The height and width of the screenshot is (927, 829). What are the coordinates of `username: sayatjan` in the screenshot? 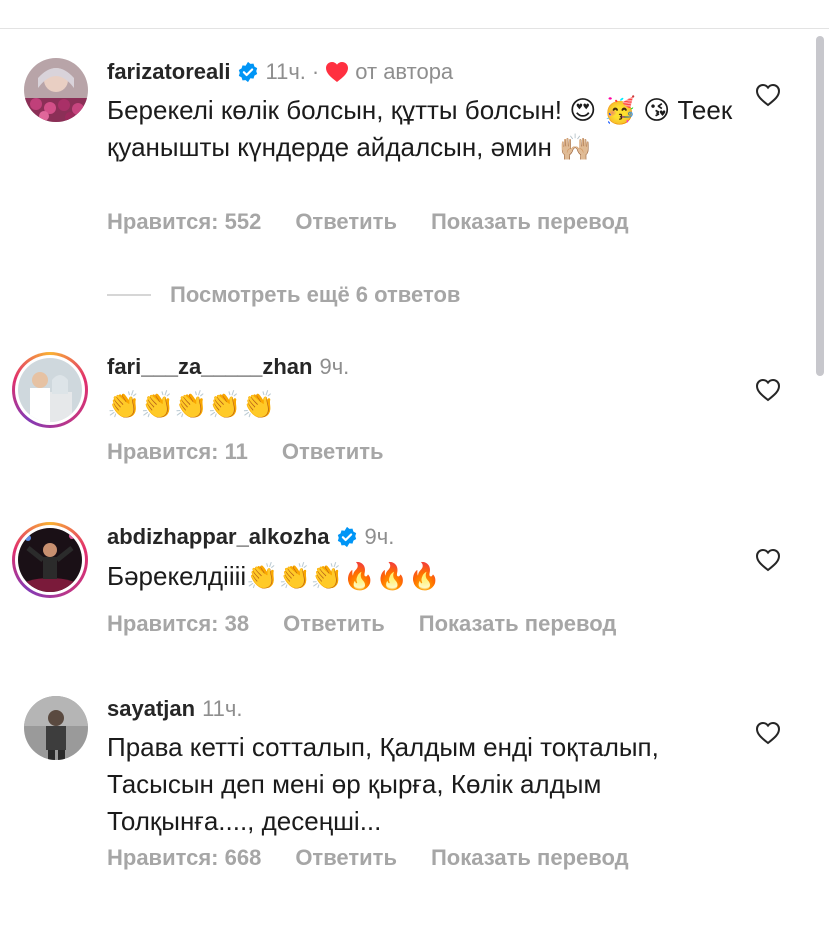 It's located at (151, 709).